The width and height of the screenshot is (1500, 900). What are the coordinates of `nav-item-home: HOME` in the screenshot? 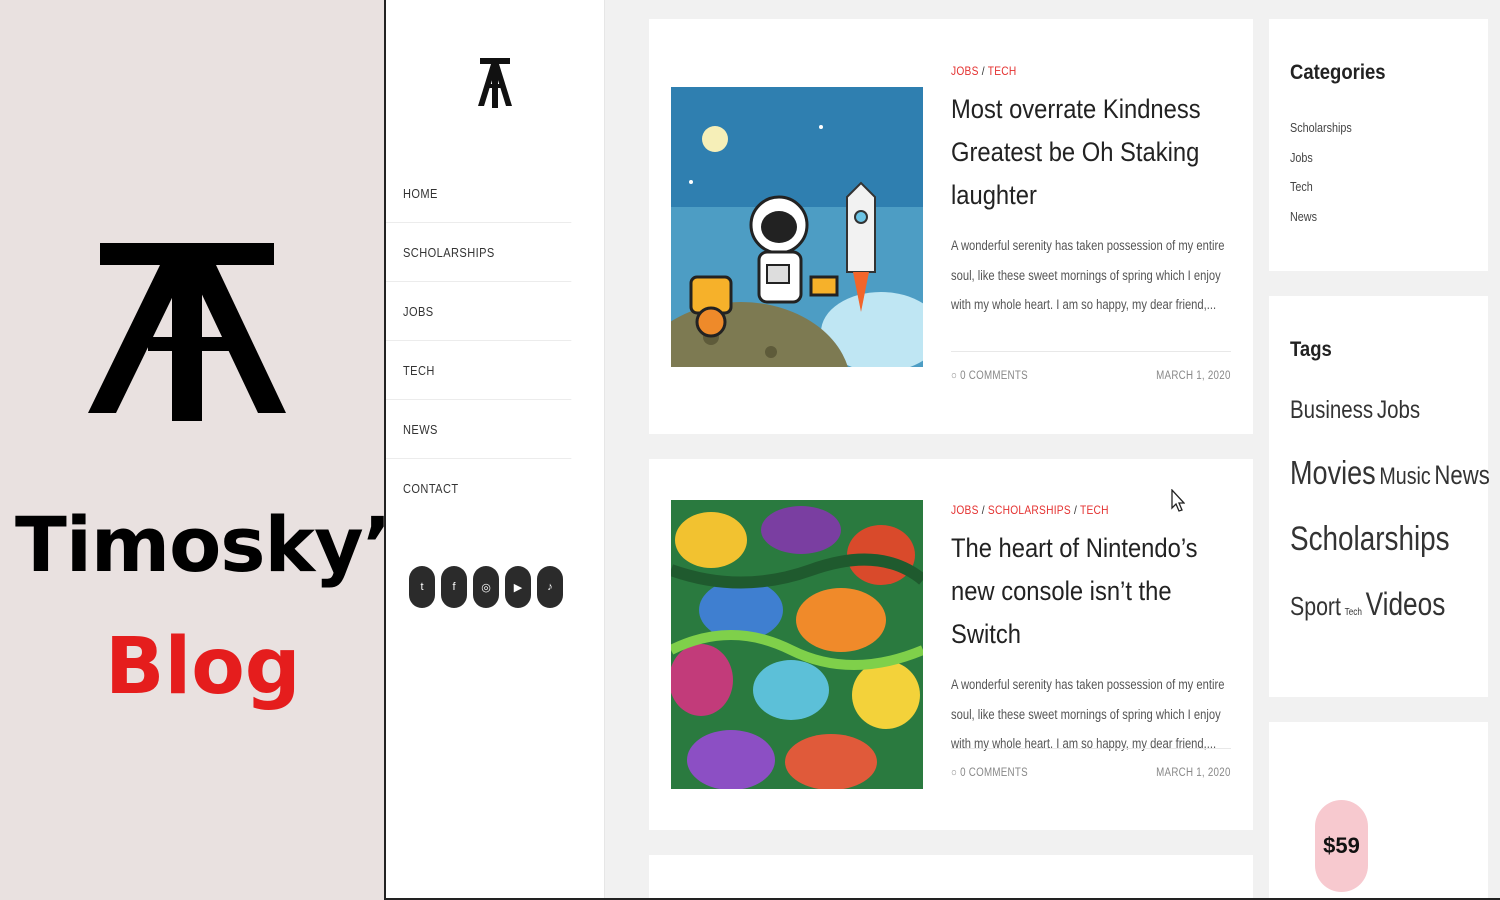 It's located at (479, 193).